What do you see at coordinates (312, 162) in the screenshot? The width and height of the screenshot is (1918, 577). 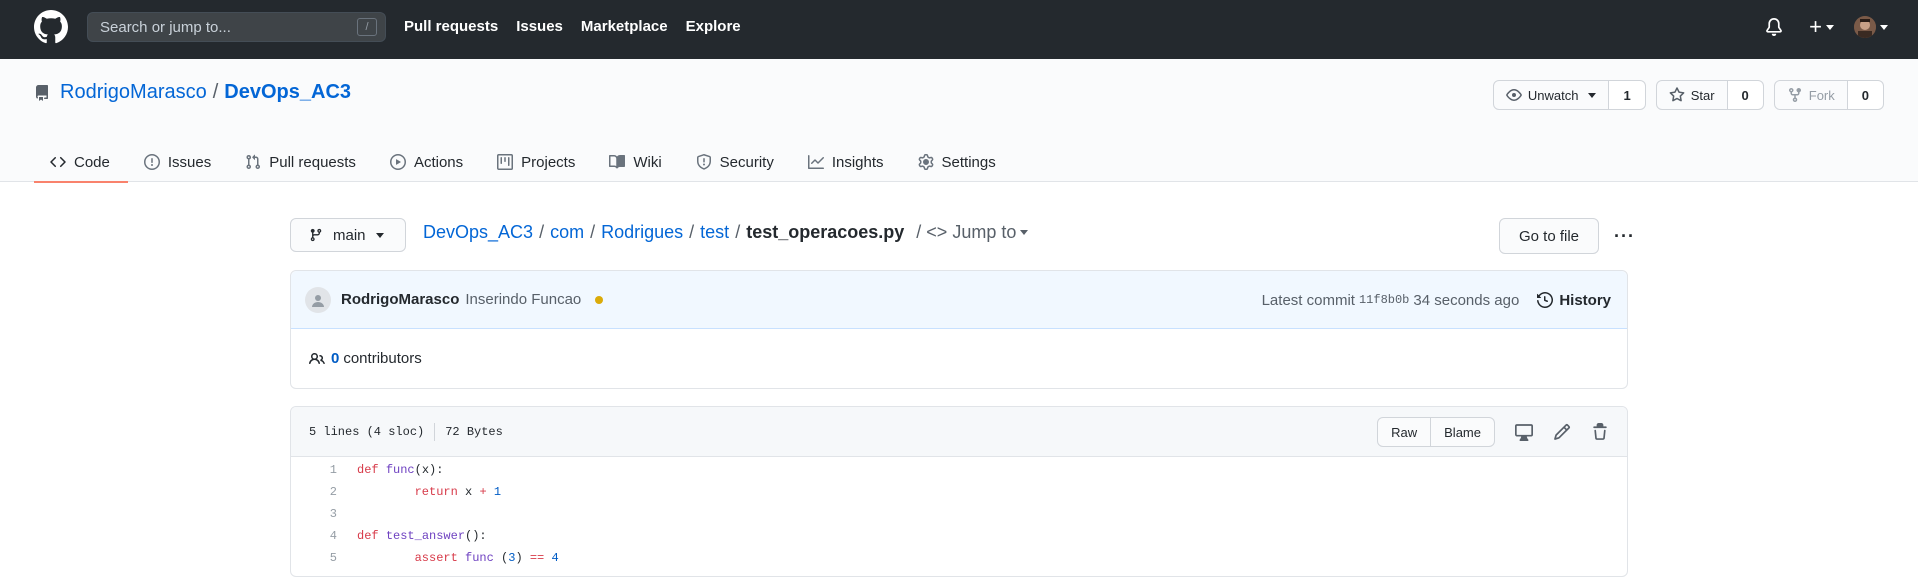 I see `tab-label: Pull requests` at bounding box center [312, 162].